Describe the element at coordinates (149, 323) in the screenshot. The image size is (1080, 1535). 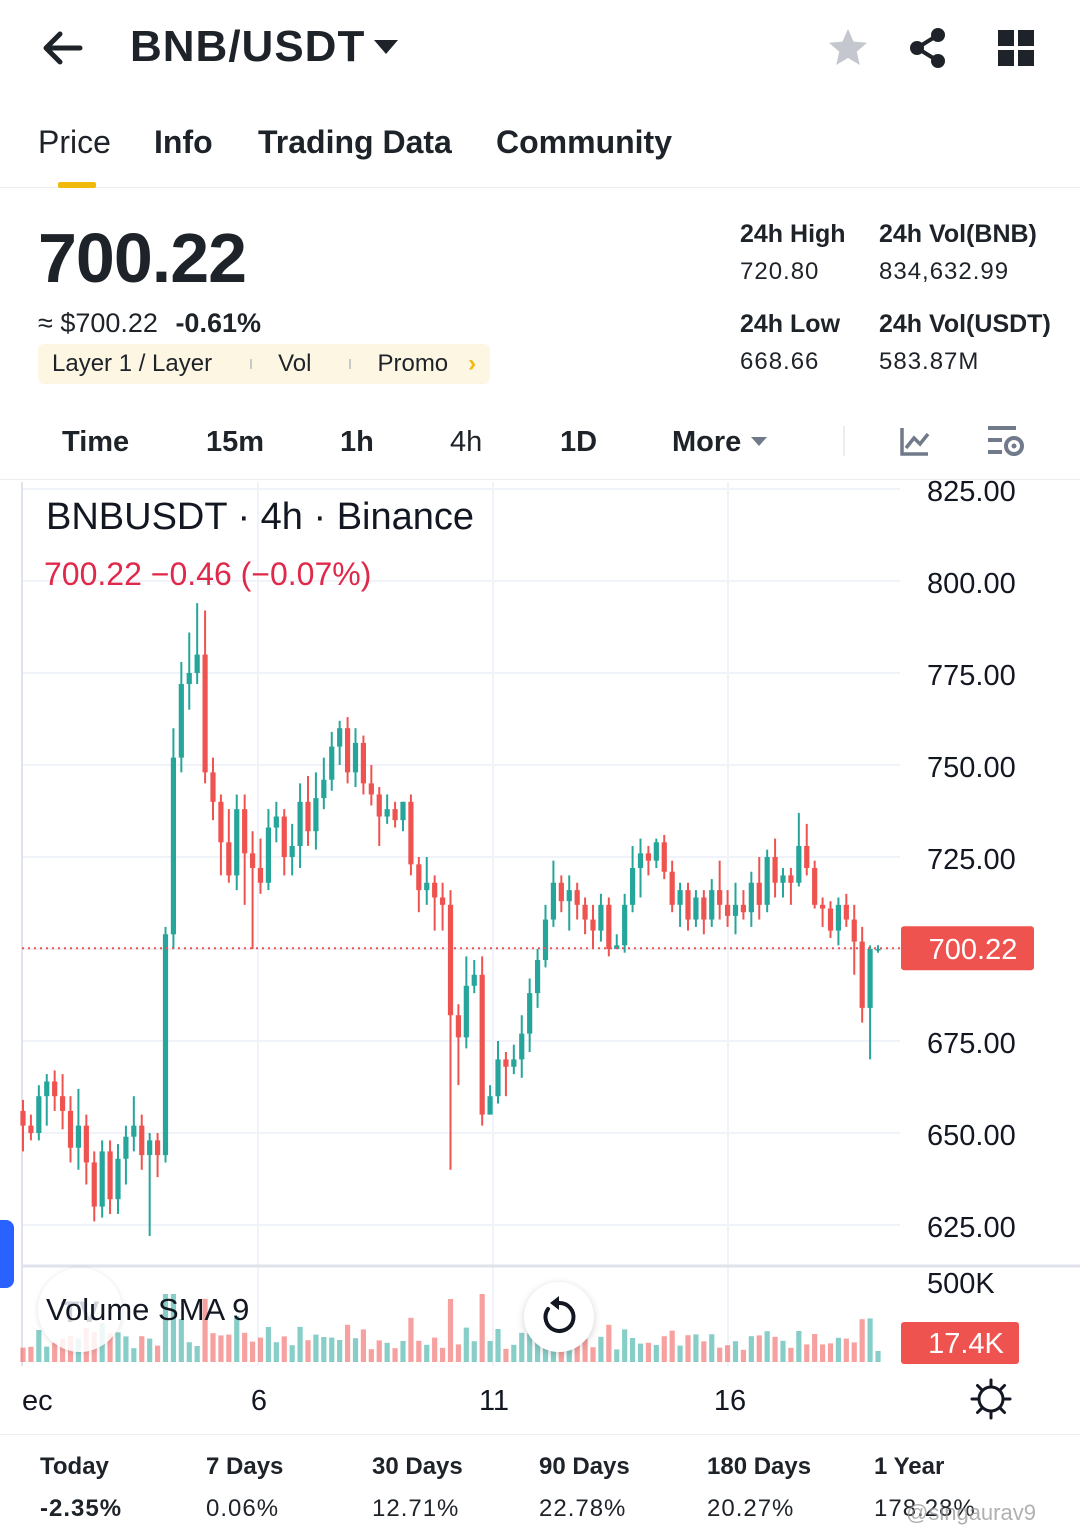
I see `fiat-price-line: ≈ $700.22 -0.61%` at that location.